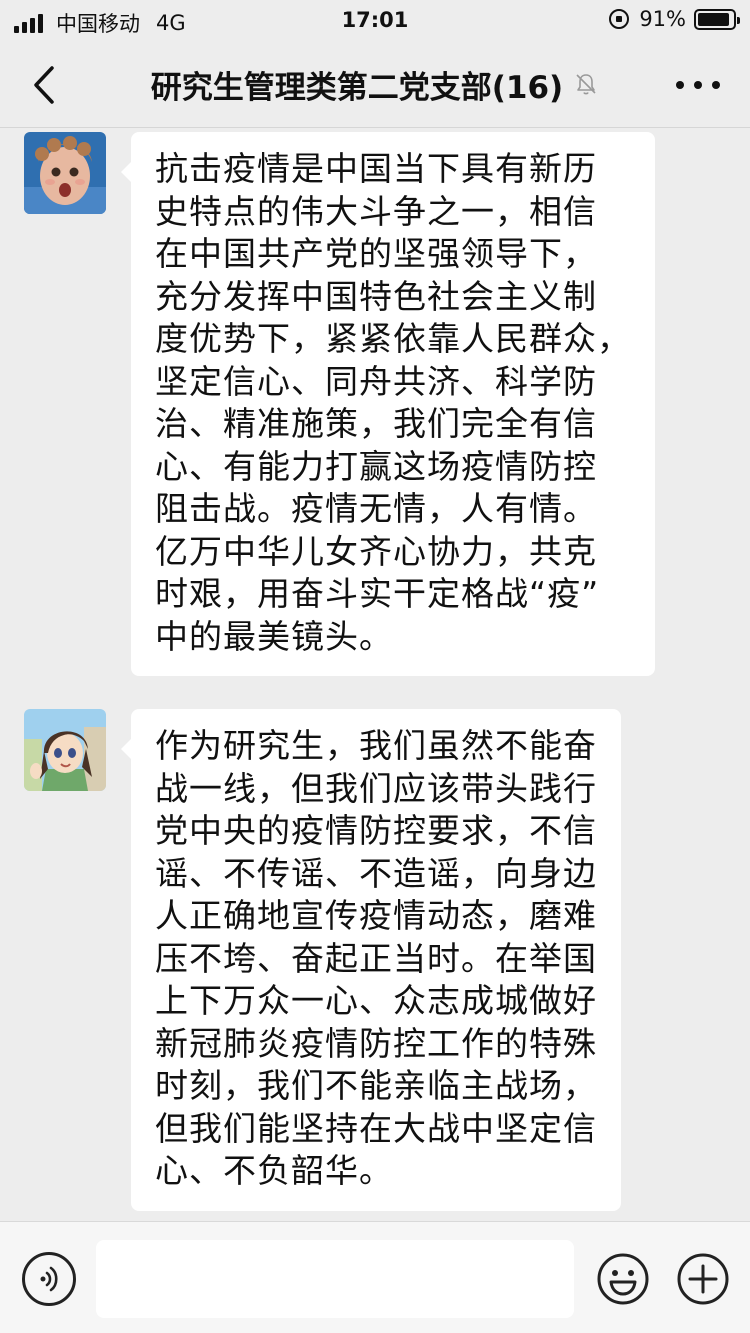  What do you see at coordinates (376, 788) in the screenshot?
I see `message-line: 战一线，但我们应该带头践行` at bounding box center [376, 788].